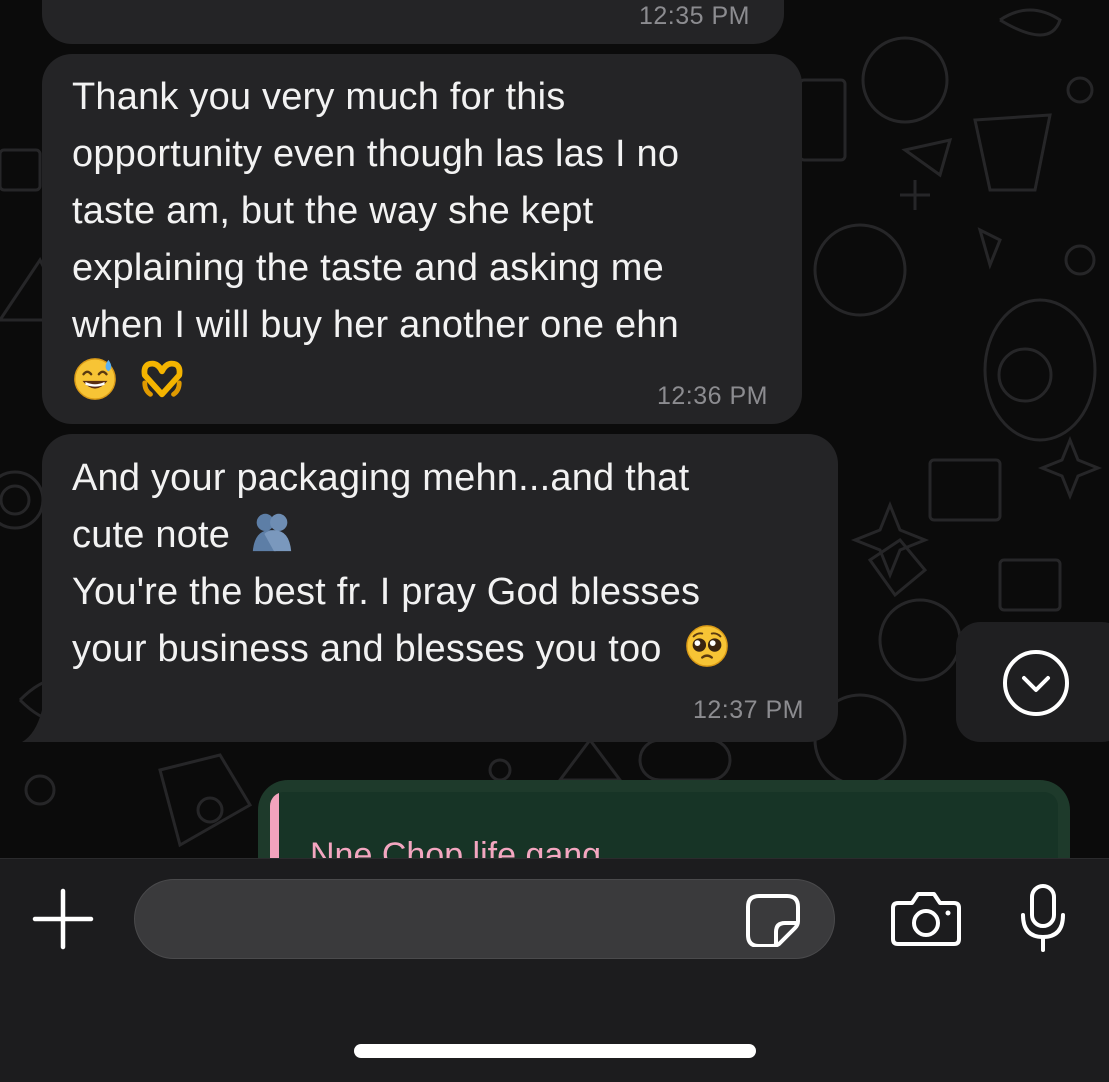 The height and width of the screenshot is (1082, 1109). I want to click on message-line: explaining the taste and asking me, so click(368, 268).